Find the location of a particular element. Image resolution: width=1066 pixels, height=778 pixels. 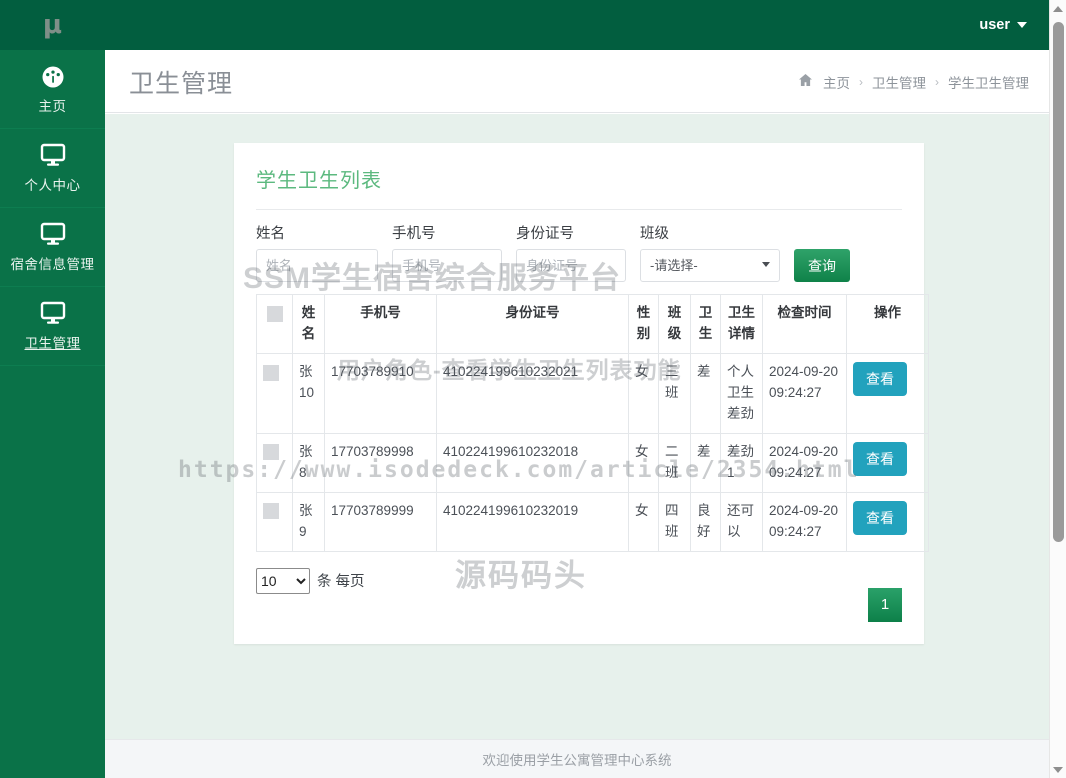

sidebar-item-personal-center: 个人中心 is located at coordinates (52, 168).